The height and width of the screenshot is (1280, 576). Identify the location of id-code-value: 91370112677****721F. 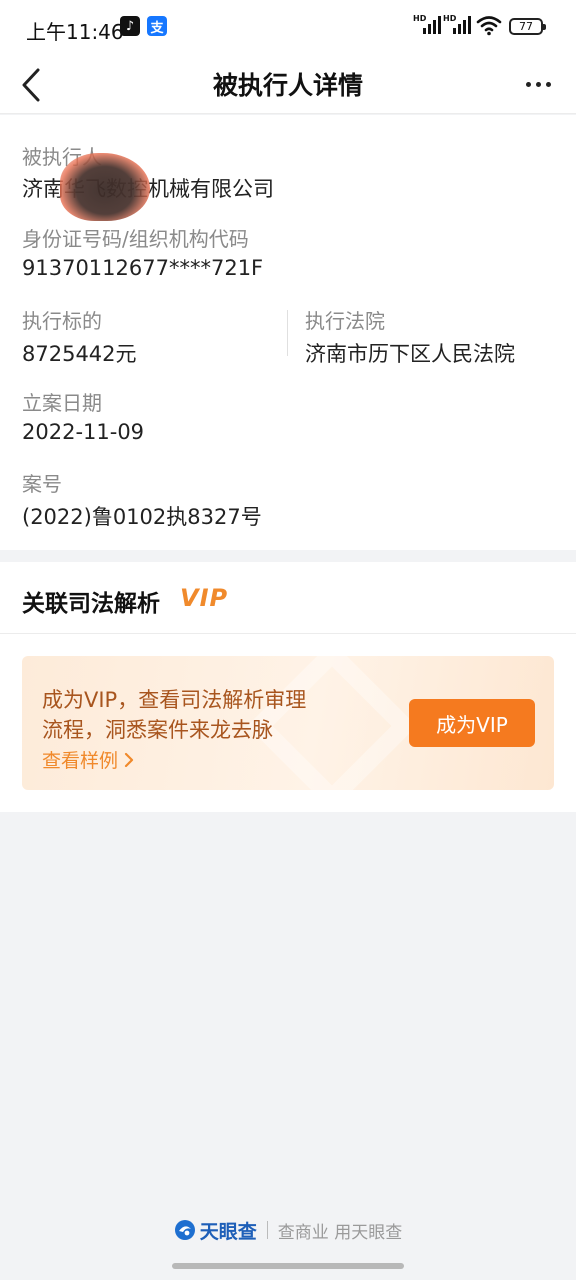
(143, 268).